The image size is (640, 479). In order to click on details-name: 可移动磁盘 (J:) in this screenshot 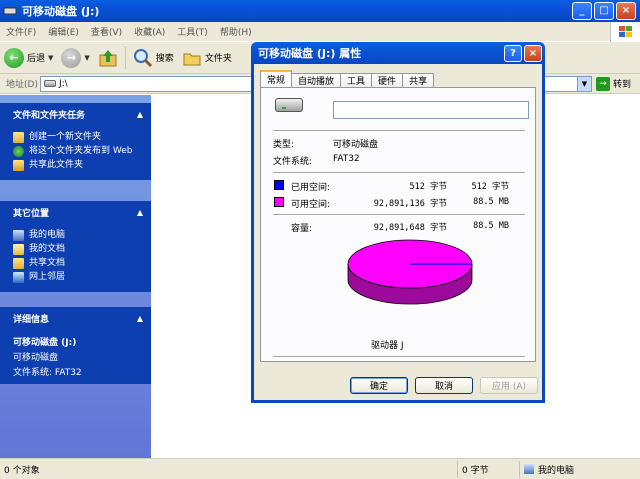, I will do `click(45, 343)`.